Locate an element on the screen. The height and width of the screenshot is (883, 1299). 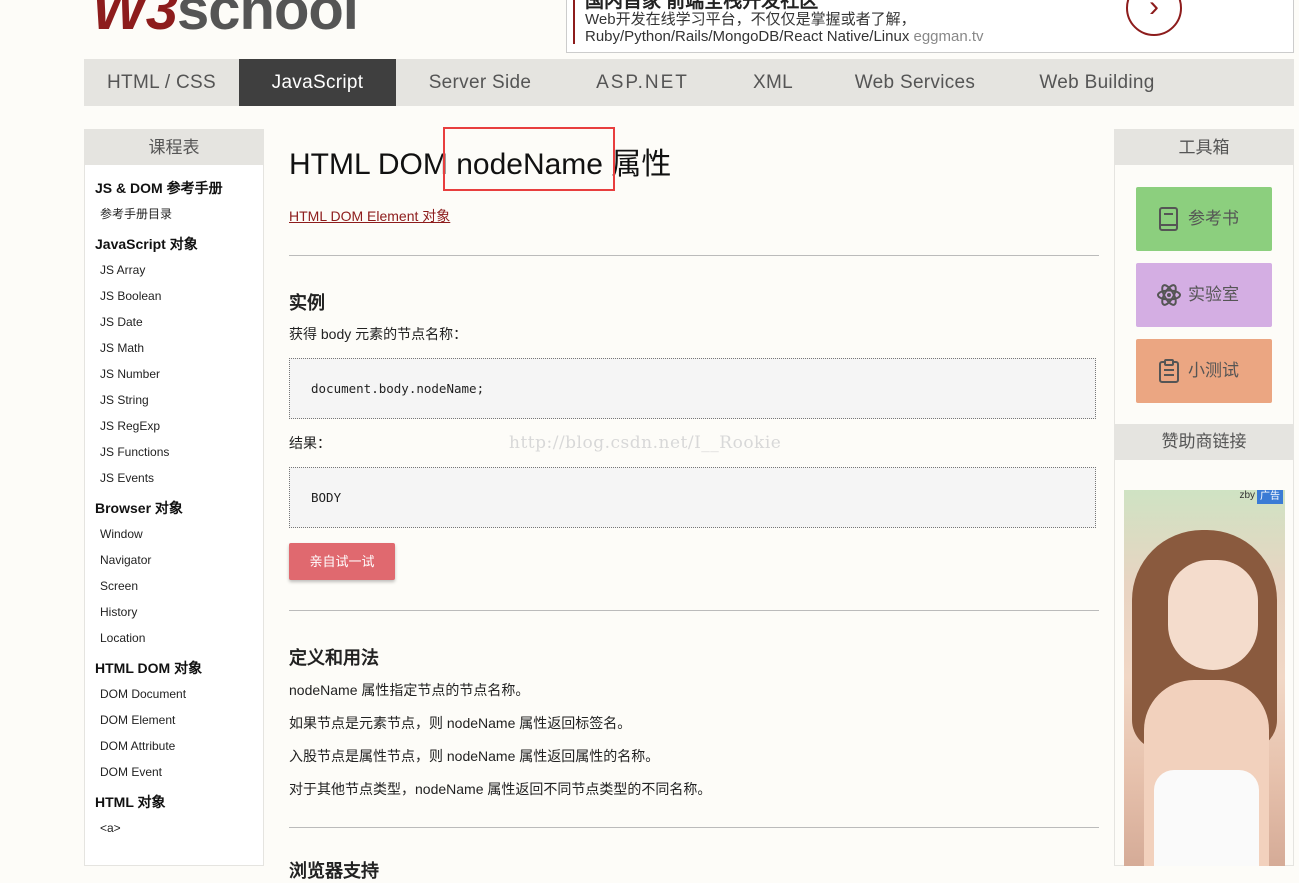
example-description: 获得 body 元素的节点名称： is located at coordinates (378, 334).